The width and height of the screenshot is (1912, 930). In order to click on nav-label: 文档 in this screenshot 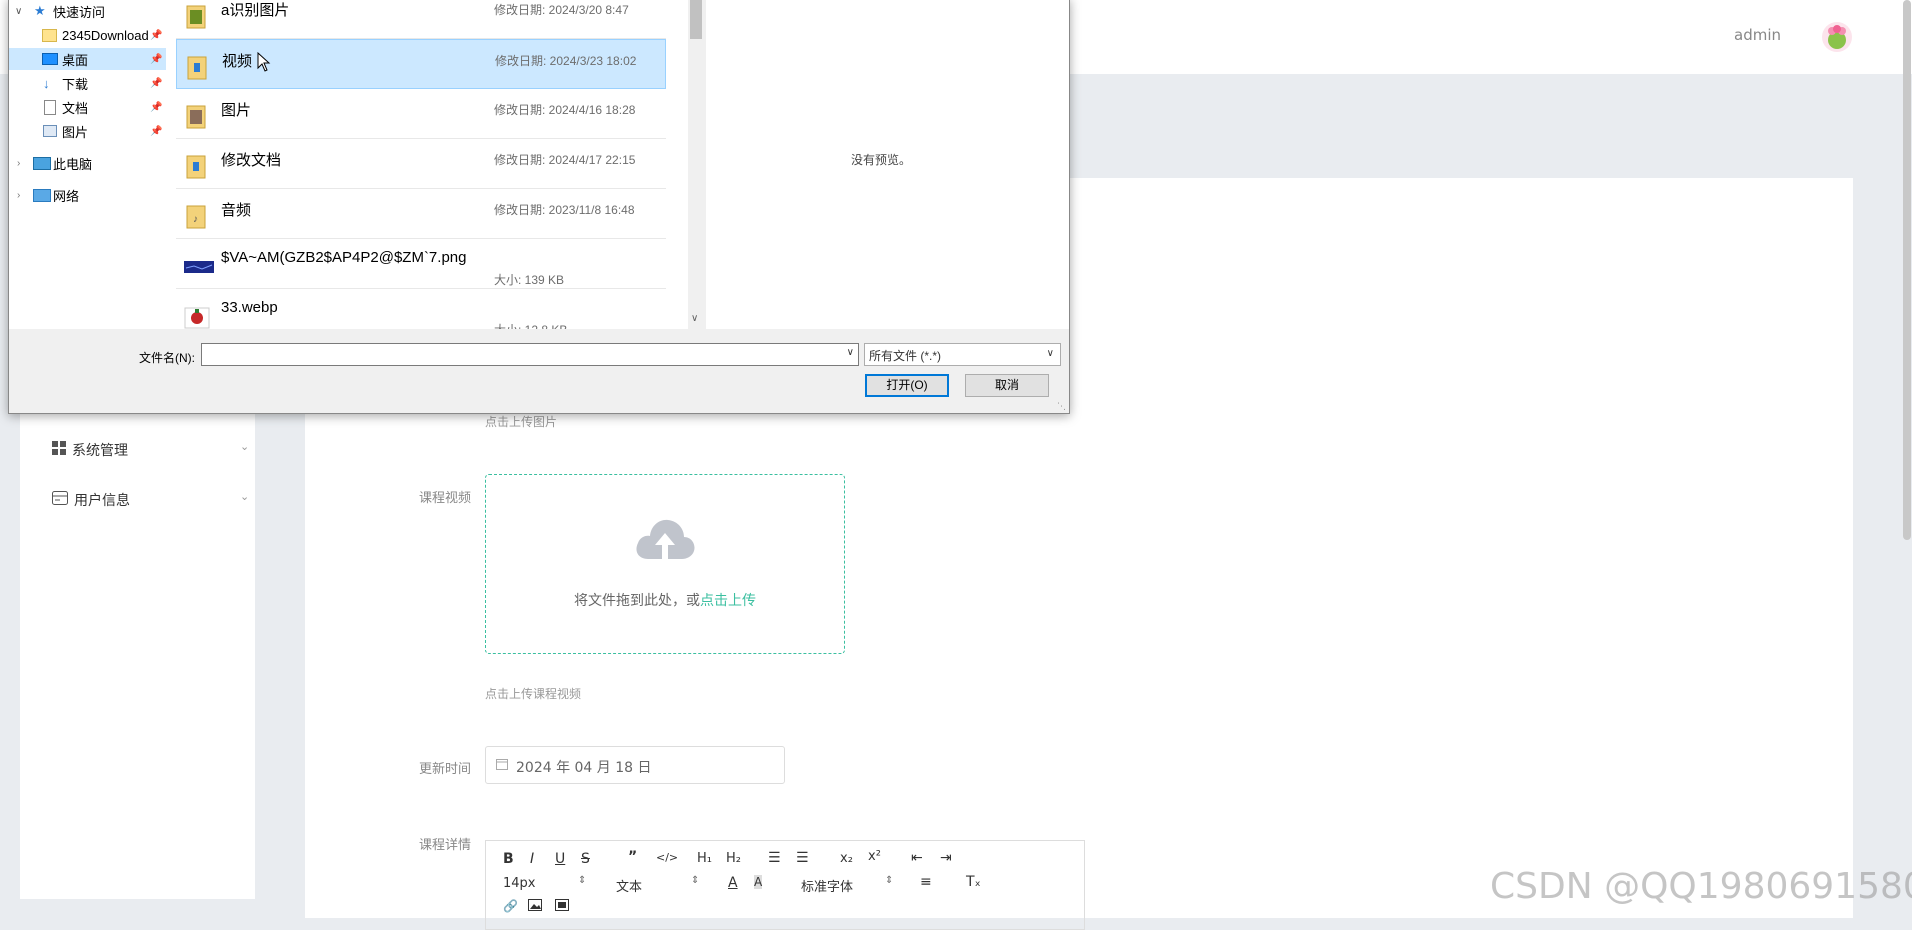, I will do `click(75, 108)`.